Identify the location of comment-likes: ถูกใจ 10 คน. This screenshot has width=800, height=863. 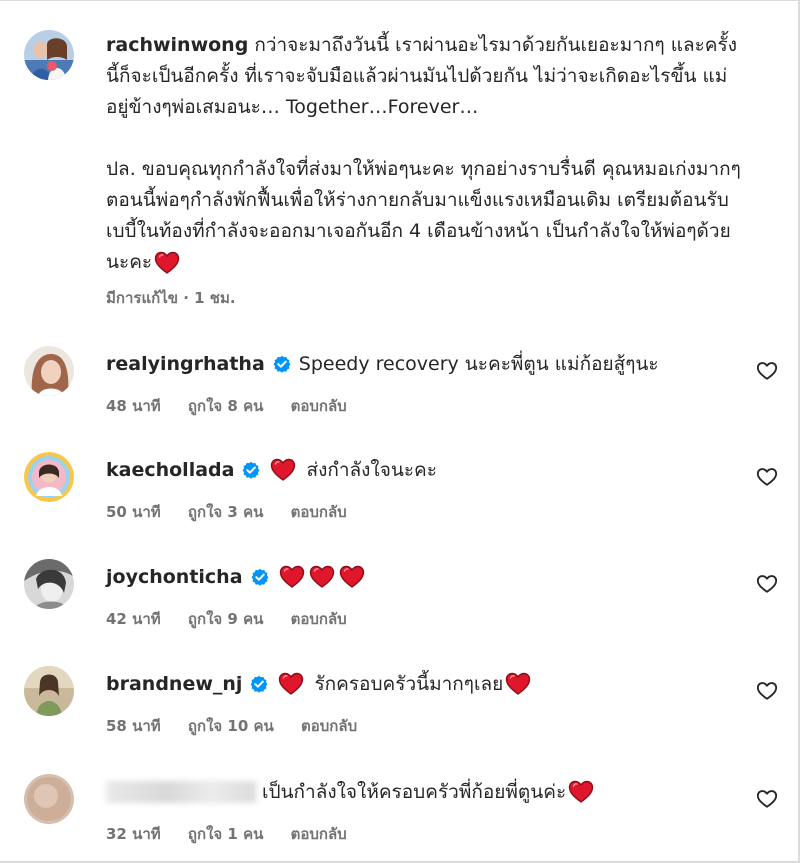
(231, 726).